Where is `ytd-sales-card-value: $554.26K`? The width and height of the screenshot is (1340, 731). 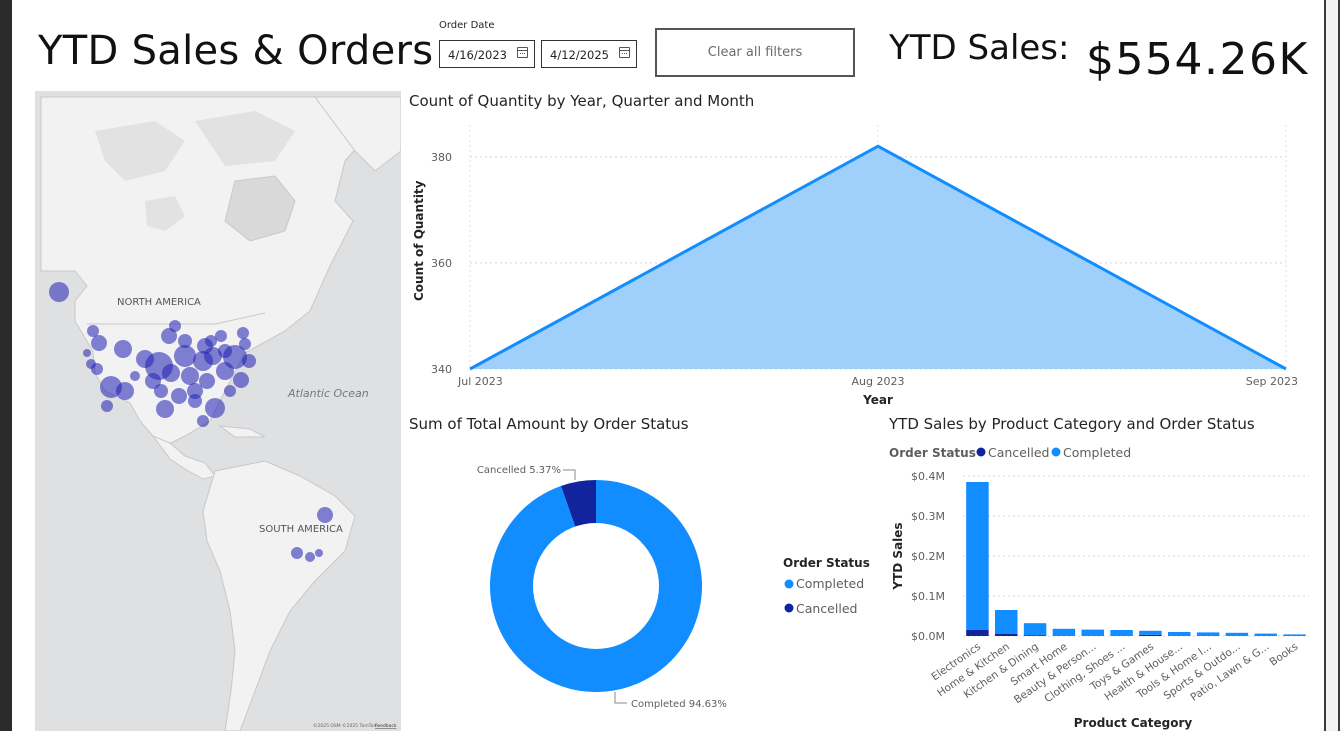 ytd-sales-card-value: $554.26K is located at coordinates (1197, 59).